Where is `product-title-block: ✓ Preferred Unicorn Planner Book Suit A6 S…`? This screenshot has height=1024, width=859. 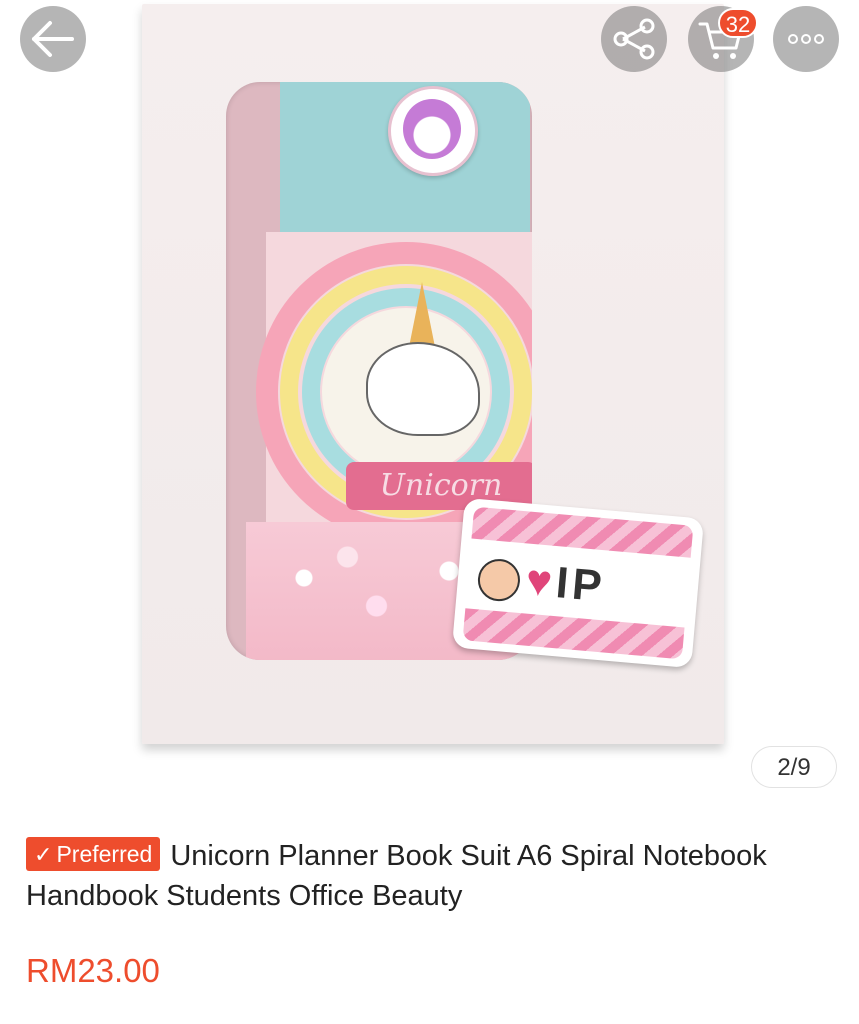 product-title-block: ✓ Preferred Unicorn Planner Book Suit A6 S… is located at coordinates (431, 876).